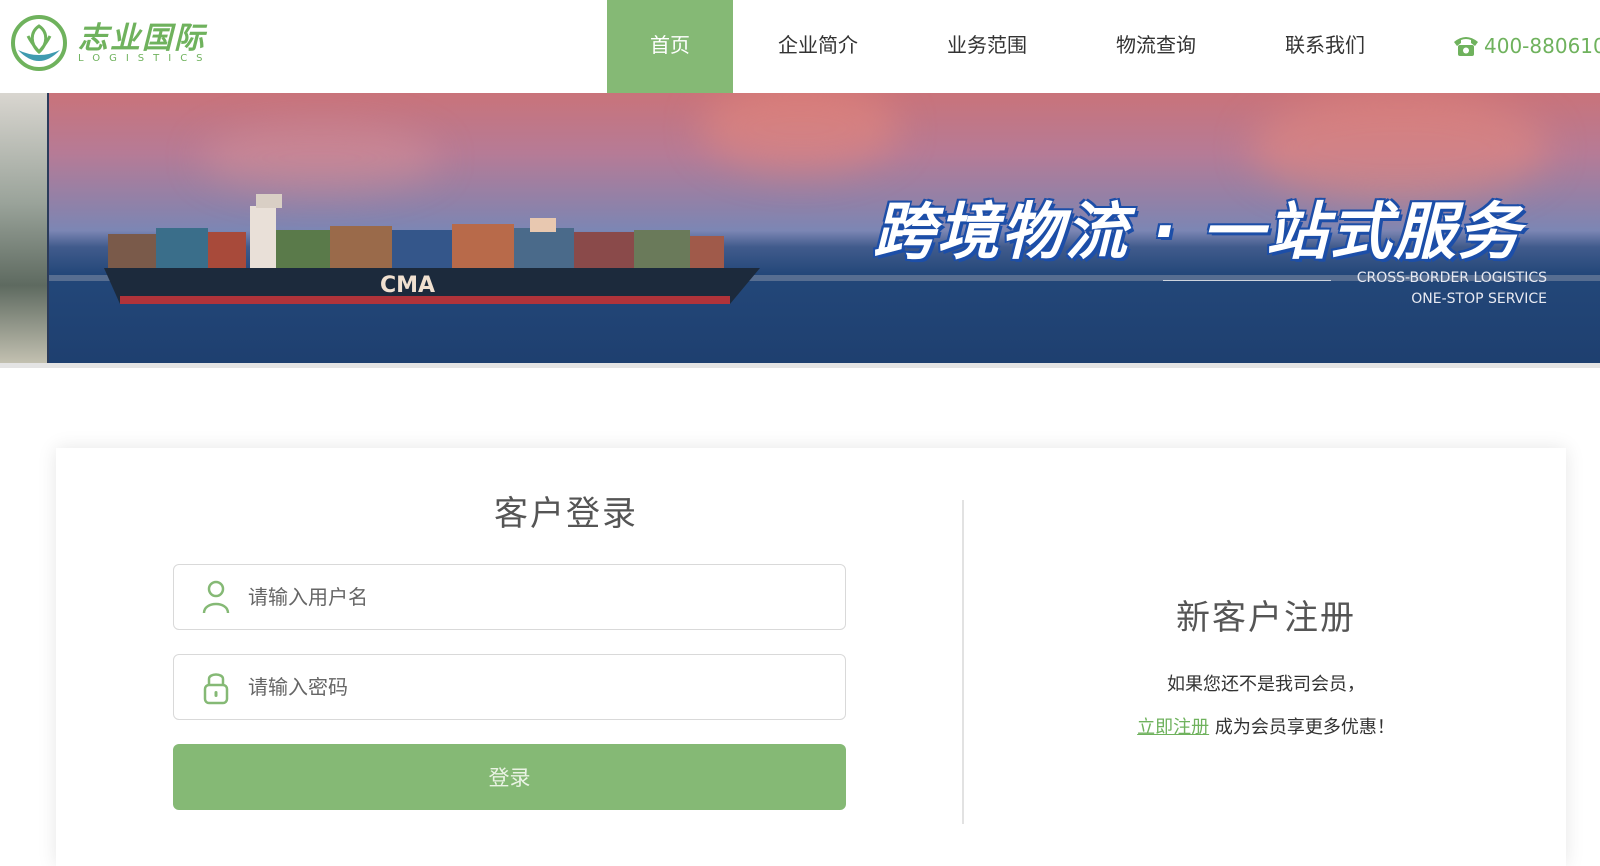 The image size is (1600, 866). I want to click on nav-item-home: 首页, so click(670, 46).